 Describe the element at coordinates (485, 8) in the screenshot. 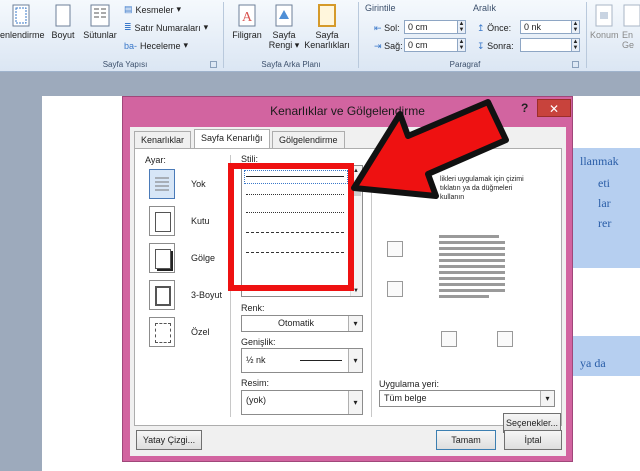

I see `spacing-label: Aralık` at that location.